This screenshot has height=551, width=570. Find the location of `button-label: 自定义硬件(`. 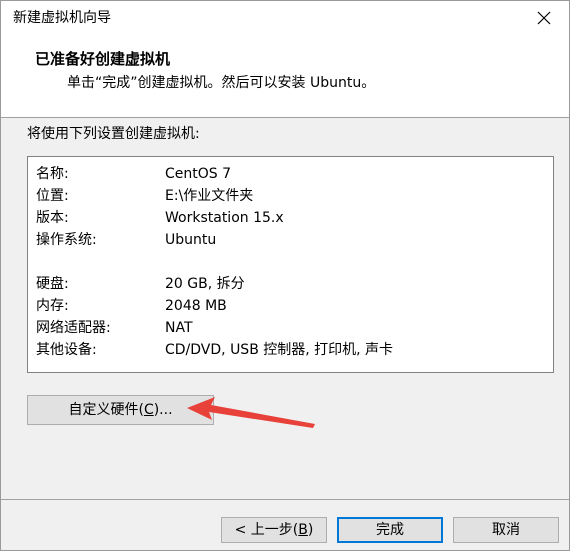

button-label: 自定义硬件( is located at coordinates (106, 410).